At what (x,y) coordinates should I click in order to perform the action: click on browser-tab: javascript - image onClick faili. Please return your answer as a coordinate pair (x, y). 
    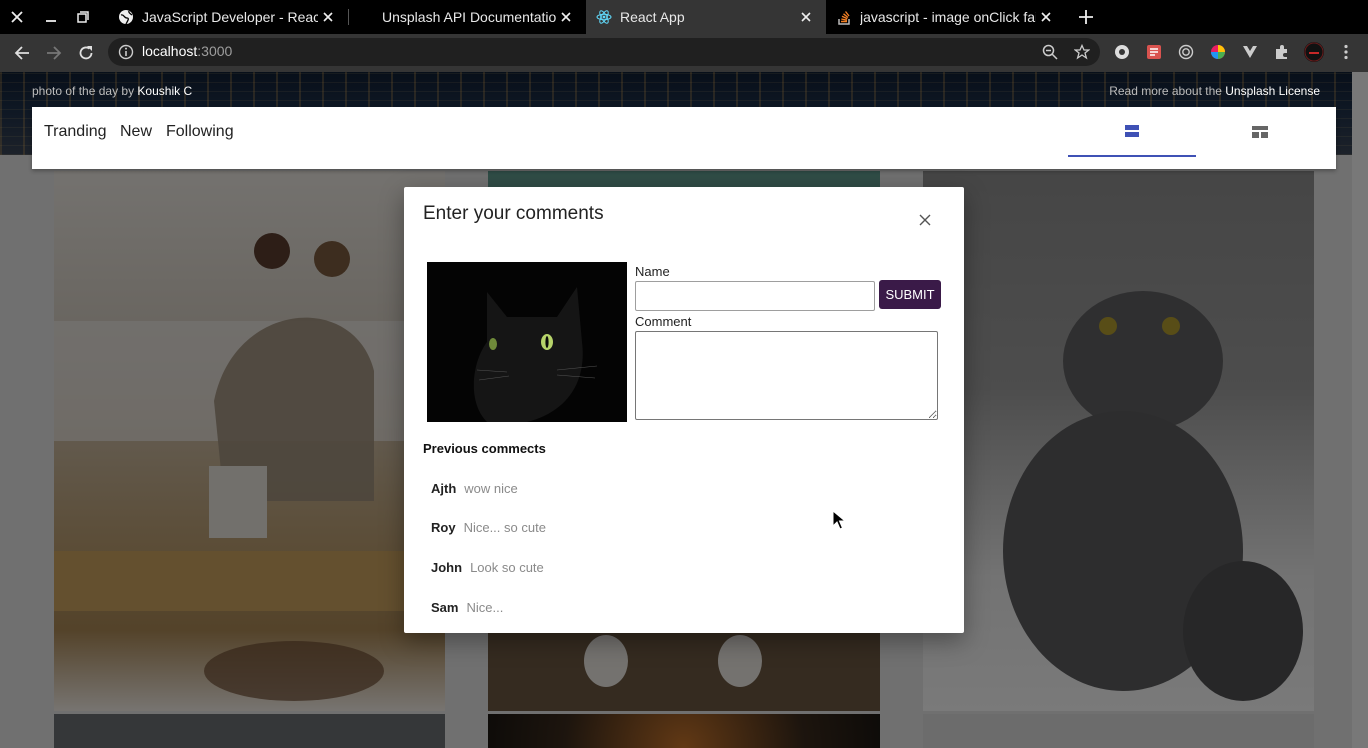
    Looking at the image, I should click on (946, 17).